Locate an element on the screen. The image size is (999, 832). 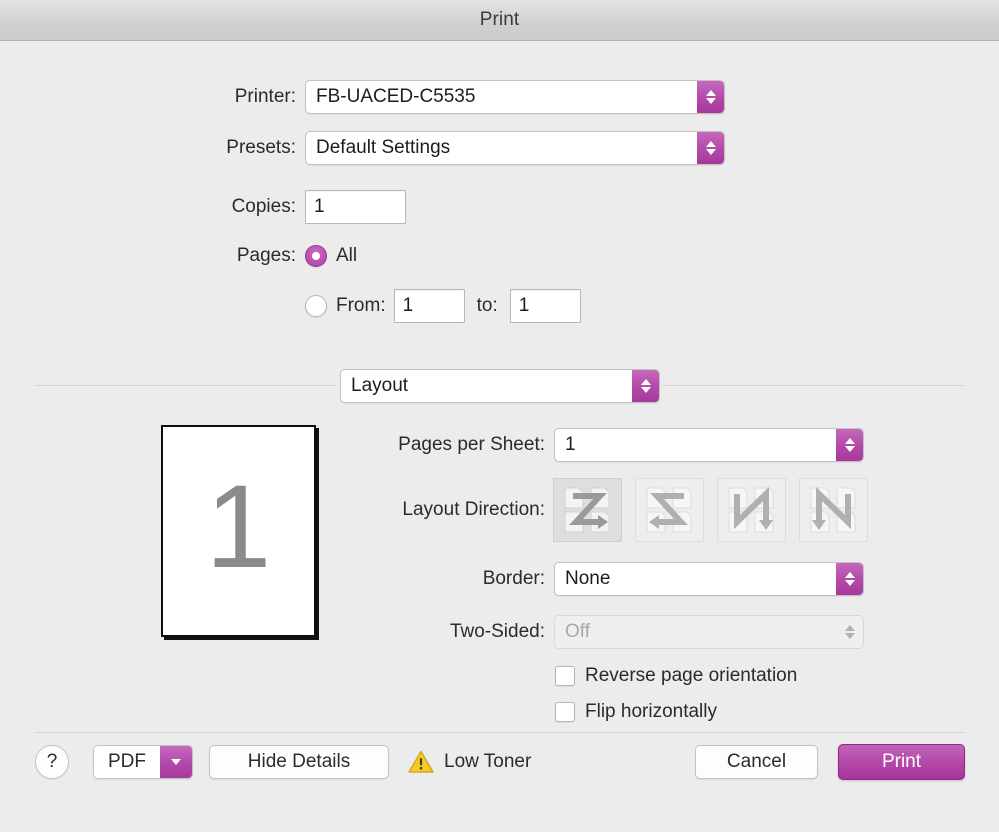
pdf-dropdown-chevron-down-icon is located at coordinates (176, 762).